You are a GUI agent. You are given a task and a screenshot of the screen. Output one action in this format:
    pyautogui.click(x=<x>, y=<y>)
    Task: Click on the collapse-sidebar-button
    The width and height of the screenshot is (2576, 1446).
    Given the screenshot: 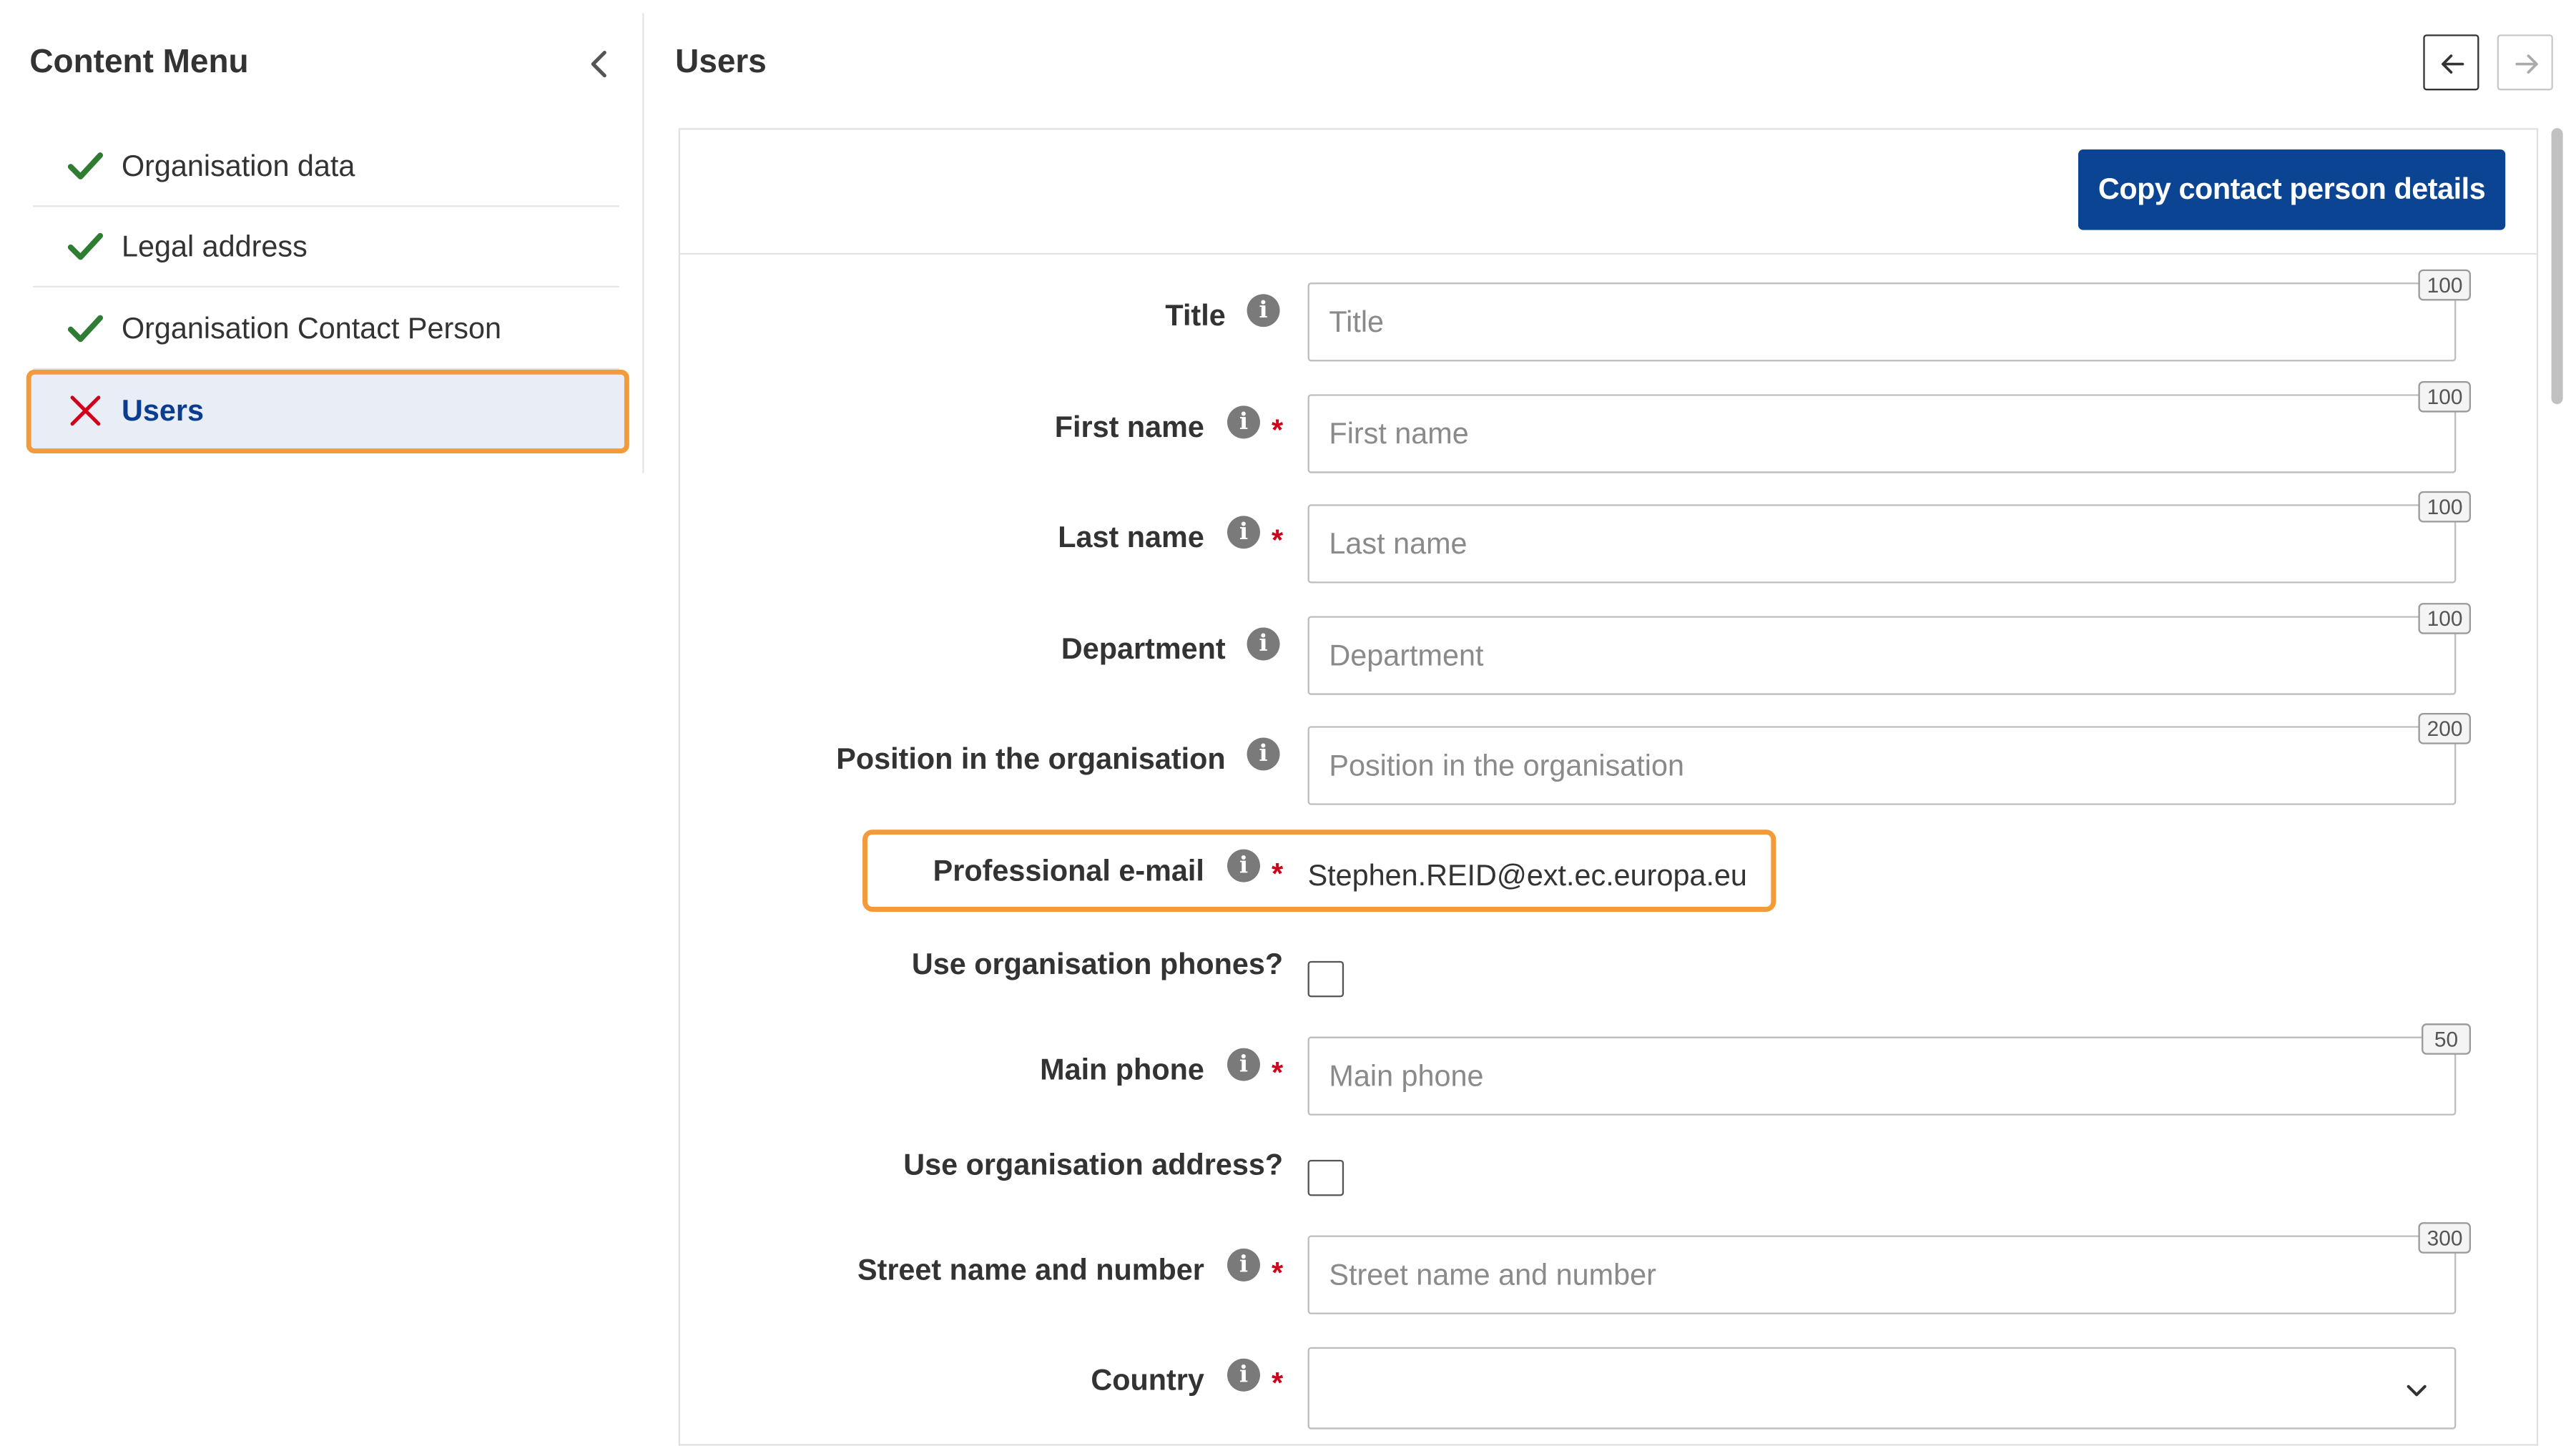 What is the action you would take?
    pyautogui.click(x=600, y=64)
    